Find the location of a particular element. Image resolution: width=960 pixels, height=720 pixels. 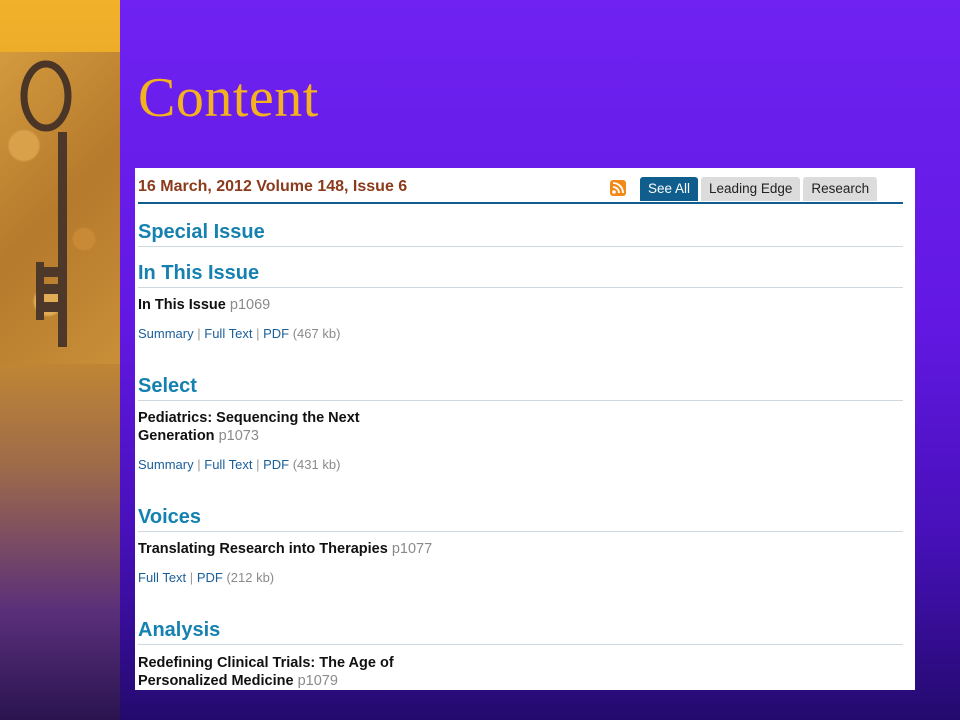

article-title-line1: Redefining Clinical Trials: The Age of is located at coordinates (266, 663).